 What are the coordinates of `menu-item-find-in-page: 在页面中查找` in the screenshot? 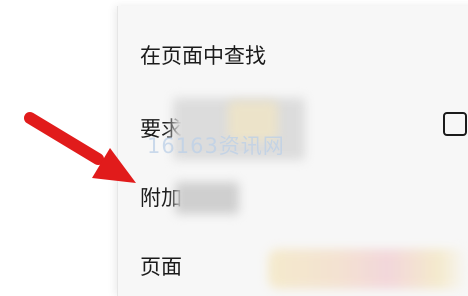 It's located at (203, 55).